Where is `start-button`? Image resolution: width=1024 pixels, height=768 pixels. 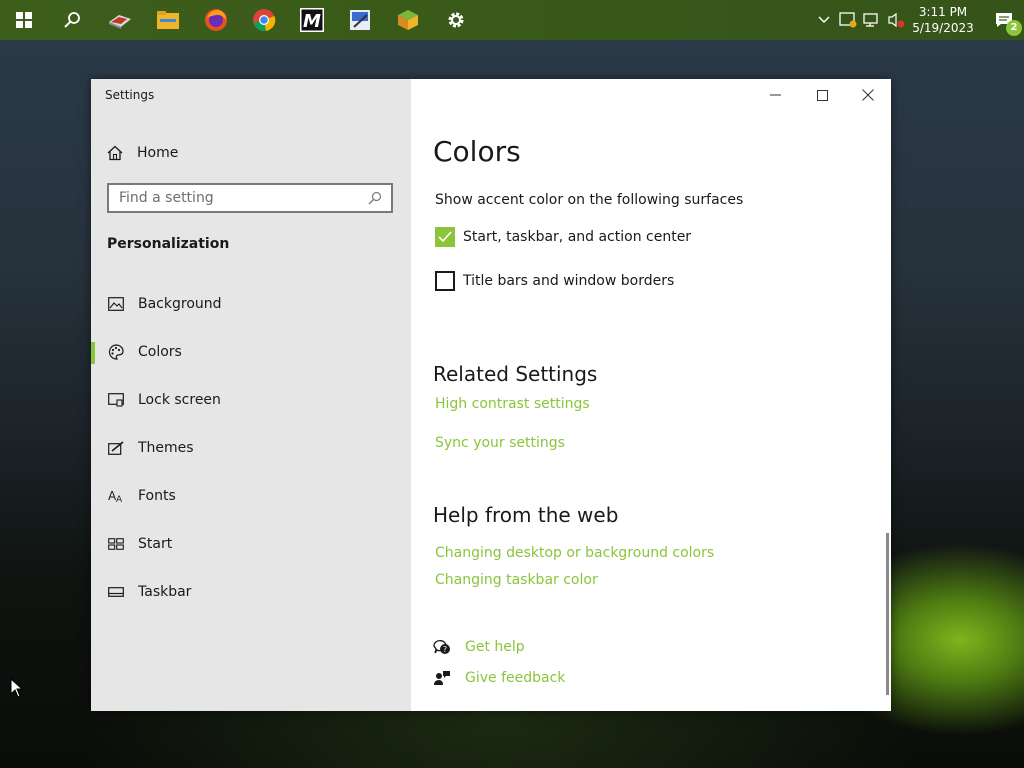
start-button is located at coordinates (24, 20).